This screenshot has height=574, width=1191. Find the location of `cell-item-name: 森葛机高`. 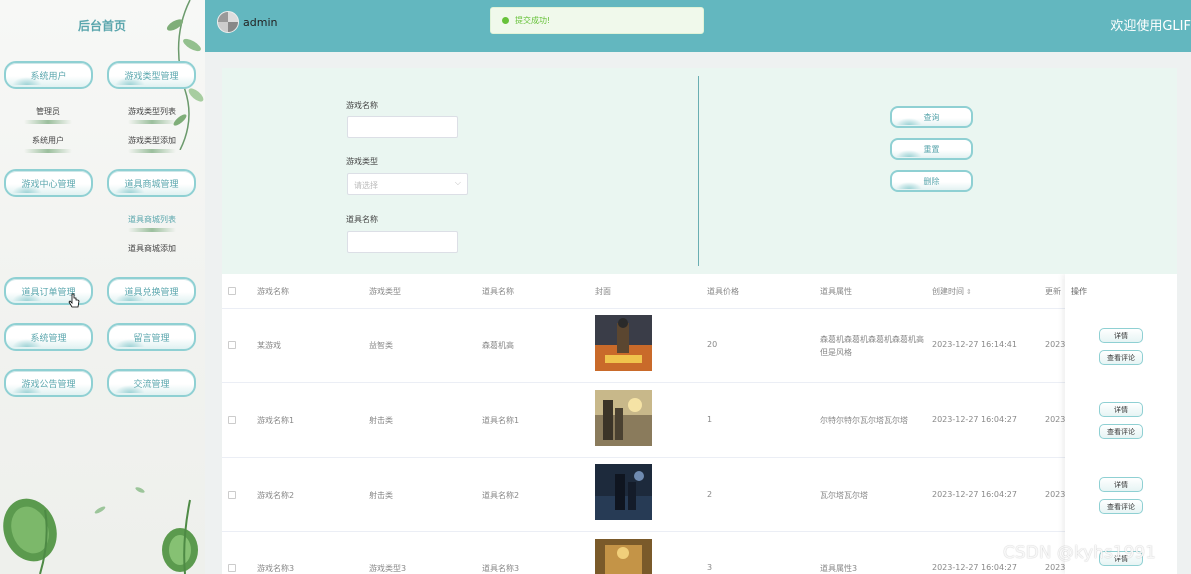

cell-item-name: 森葛机高 is located at coordinates (498, 345).